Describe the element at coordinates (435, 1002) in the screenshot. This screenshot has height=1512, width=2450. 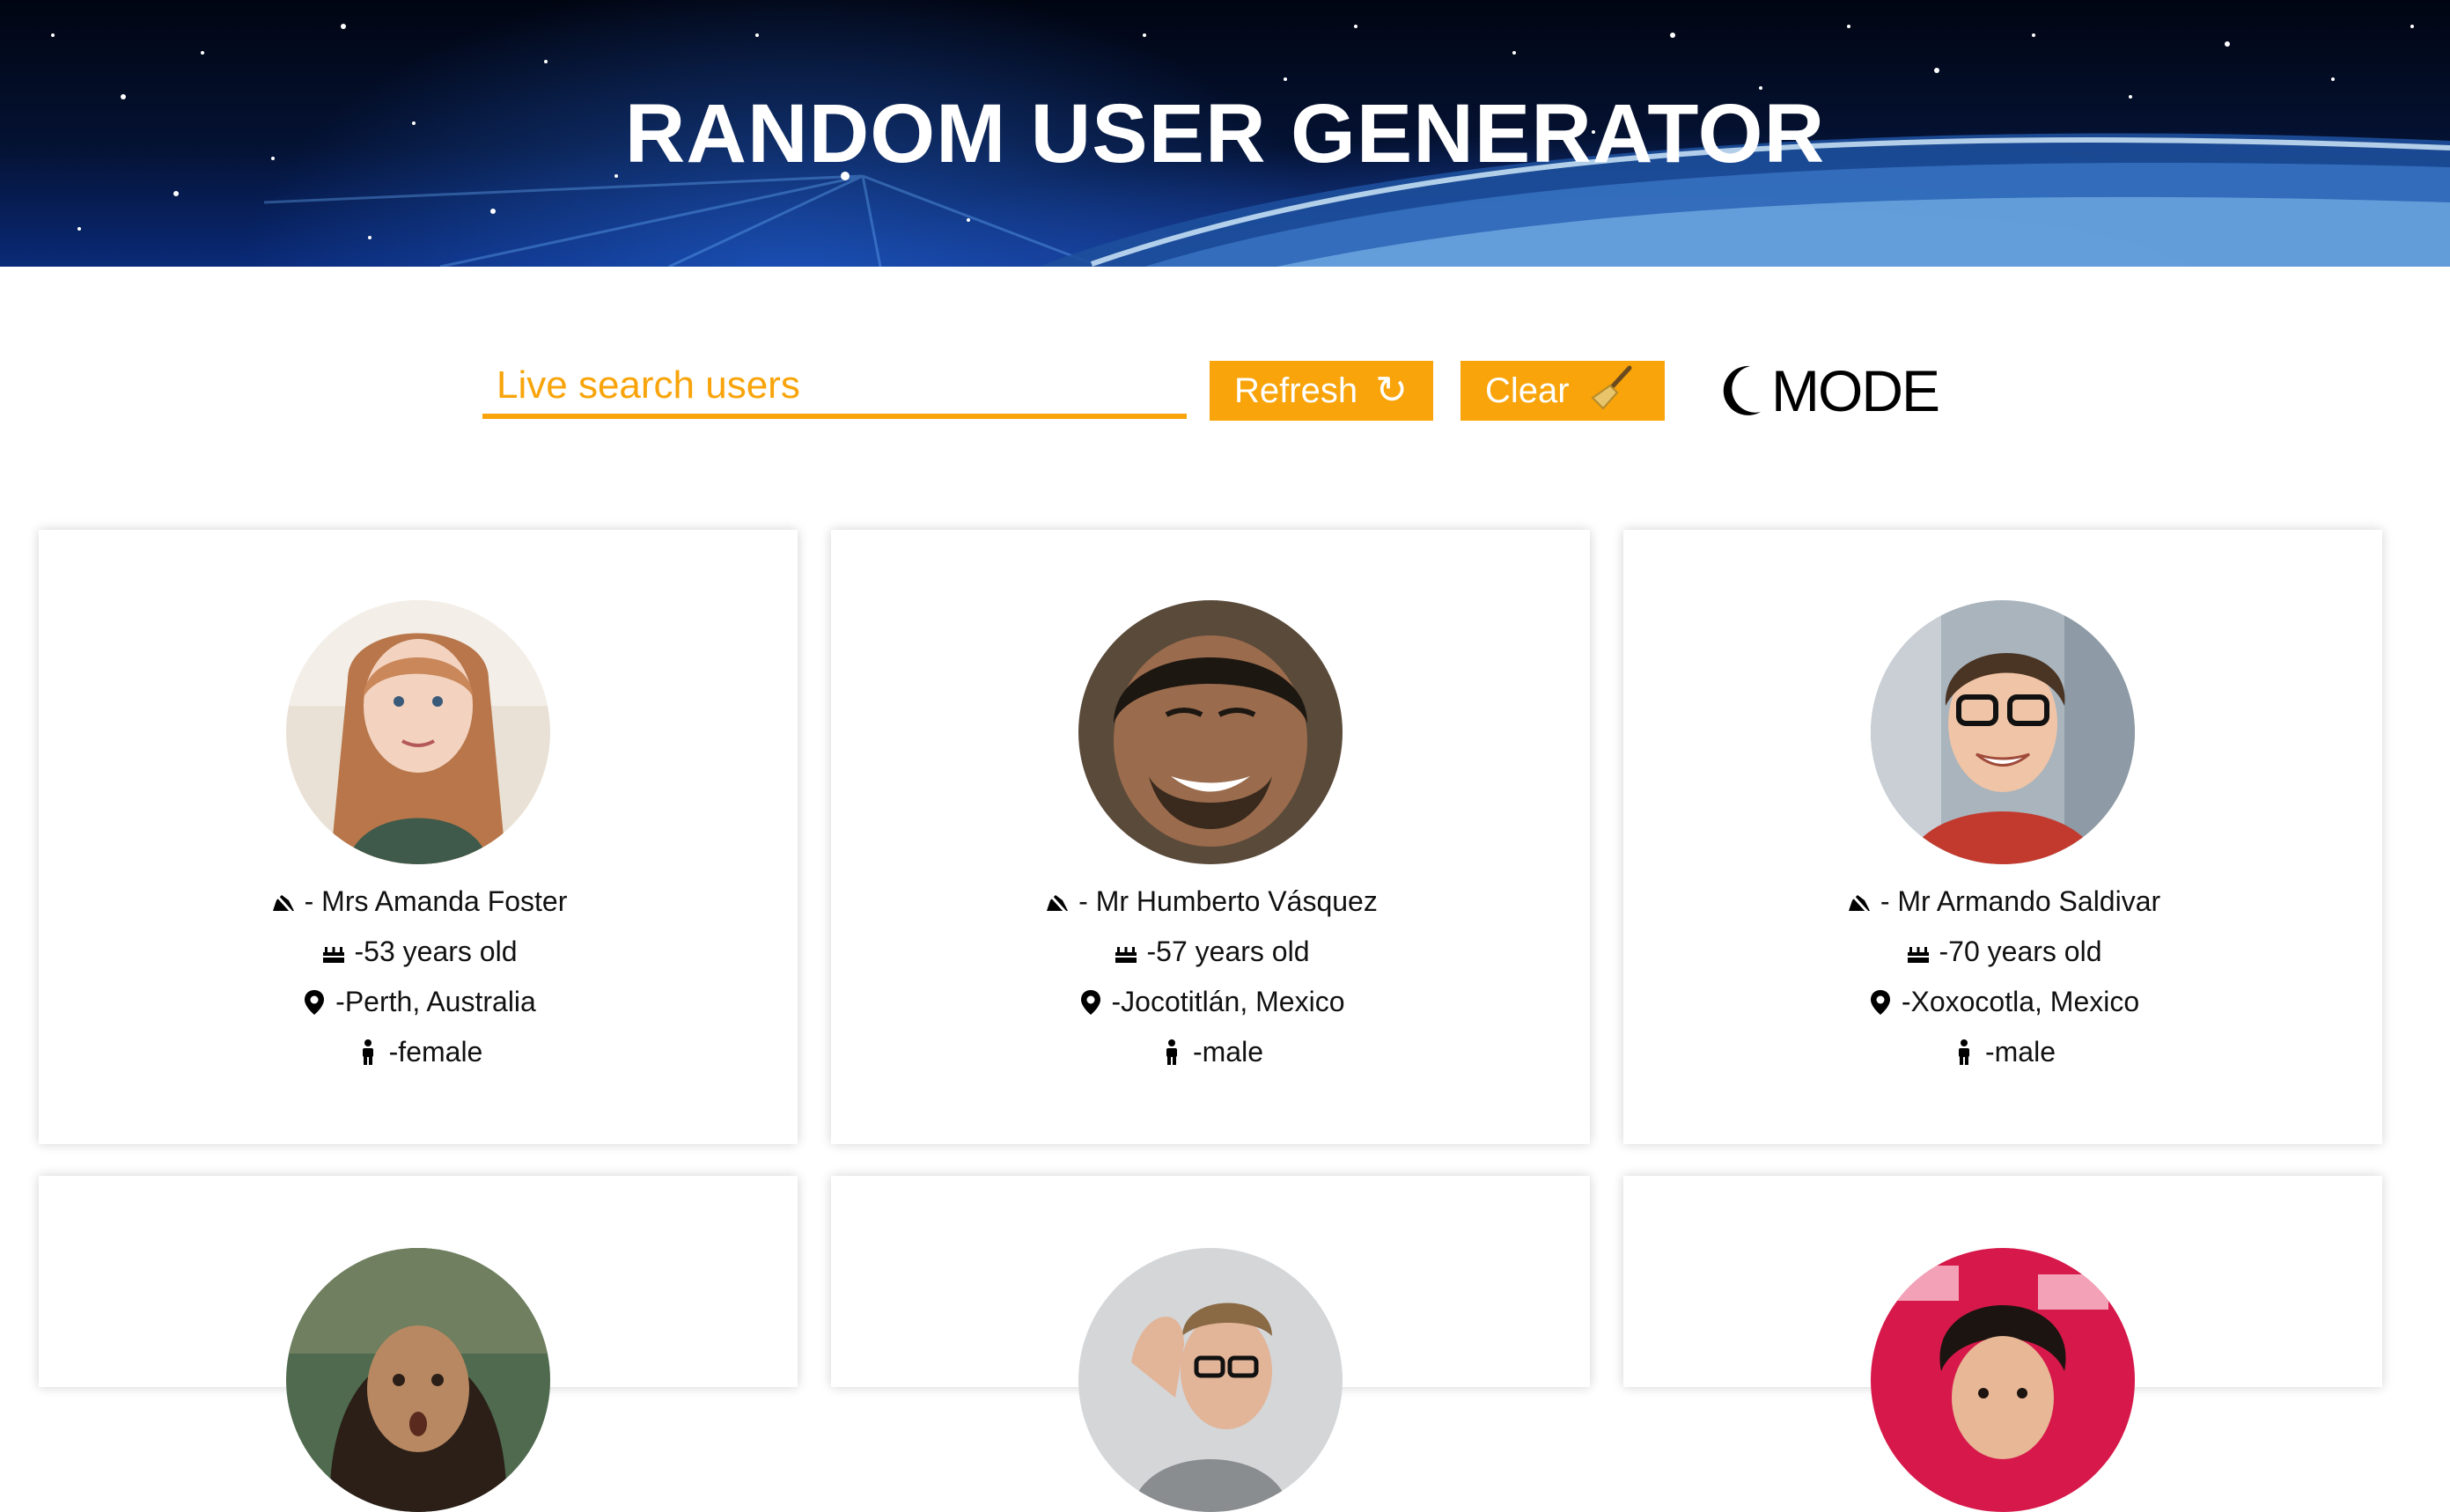
I see `user-location: -Perth, Australia` at that location.